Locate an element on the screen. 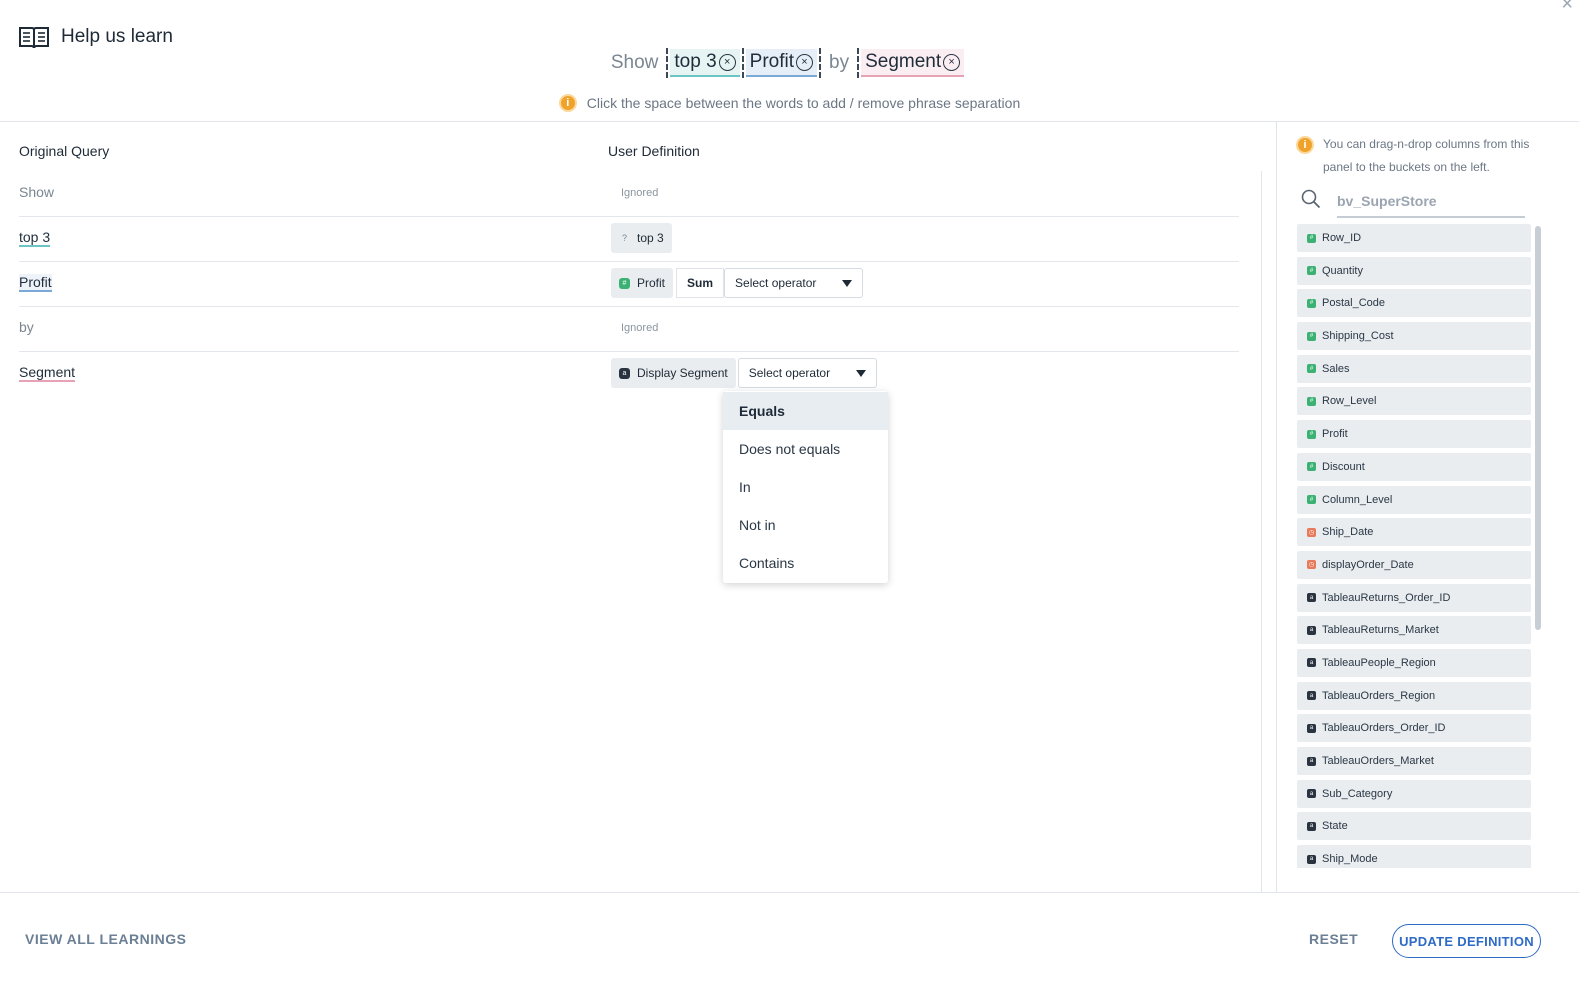 This screenshot has width=1579, height=982. column-item-label: Sub_Category is located at coordinates (1357, 793).